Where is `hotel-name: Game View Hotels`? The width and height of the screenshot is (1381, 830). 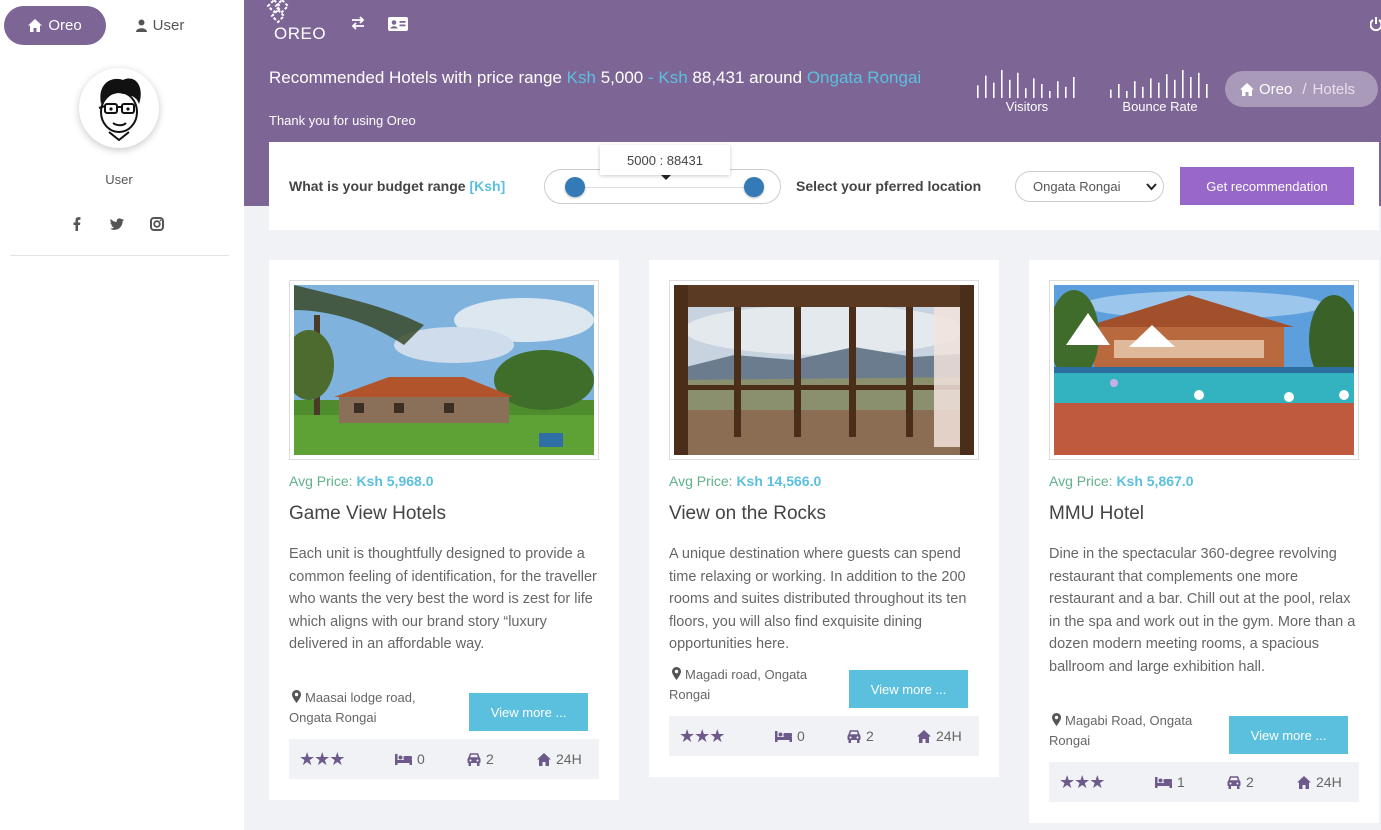
hotel-name: Game View Hotels is located at coordinates (367, 514).